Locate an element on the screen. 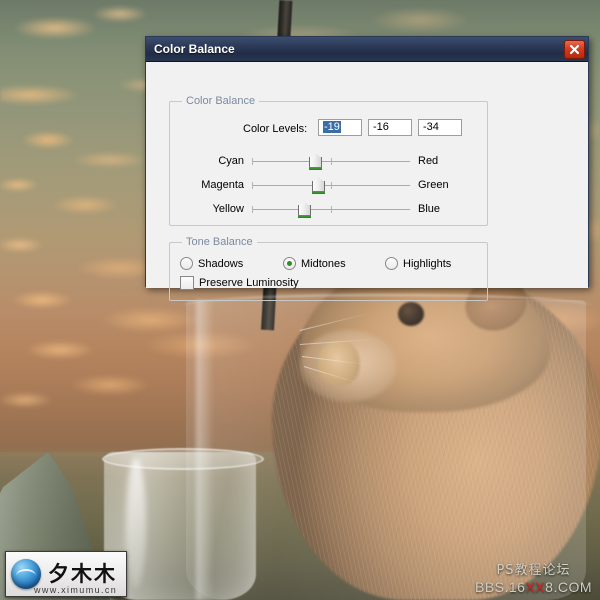  radio-shadows: Shadows is located at coordinates (211, 263).